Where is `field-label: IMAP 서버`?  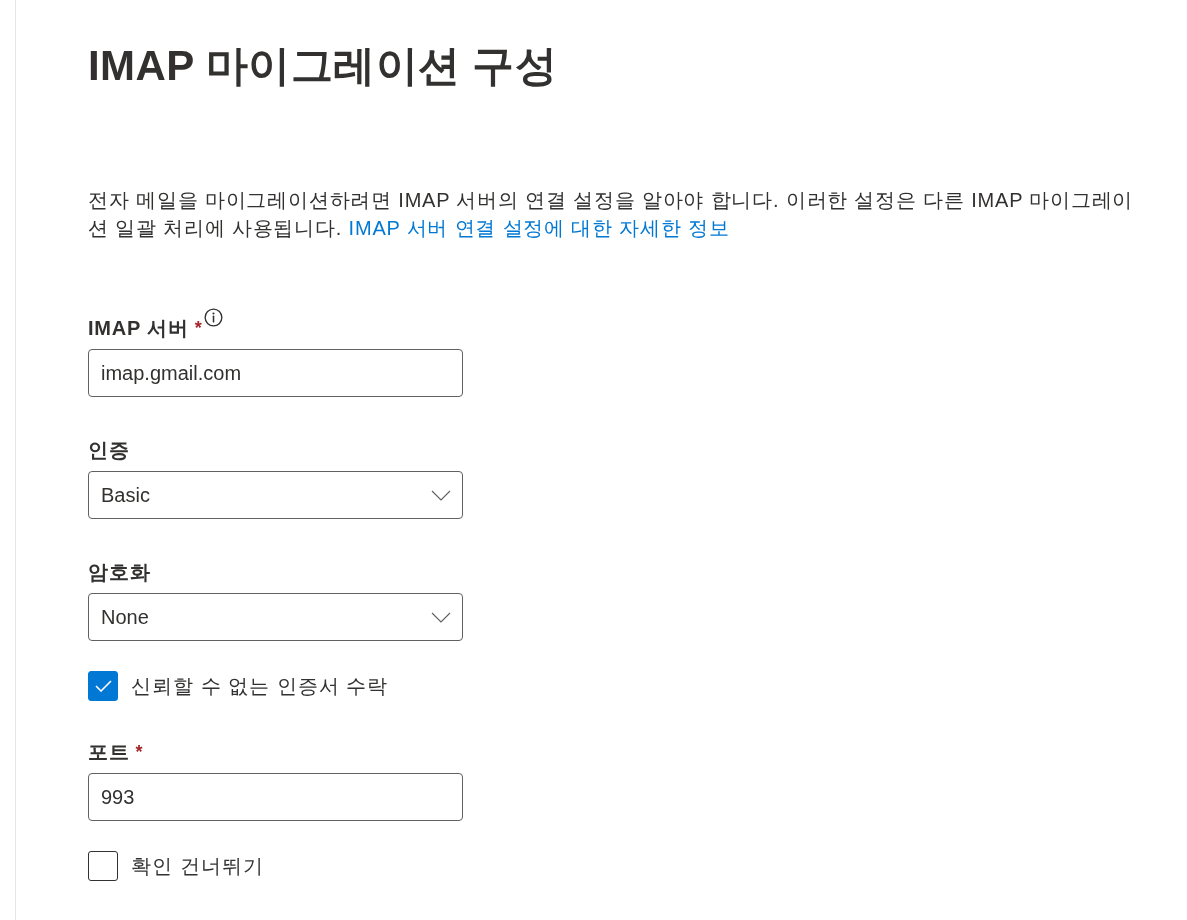
field-label: IMAP 서버 is located at coordinates (138, 328).